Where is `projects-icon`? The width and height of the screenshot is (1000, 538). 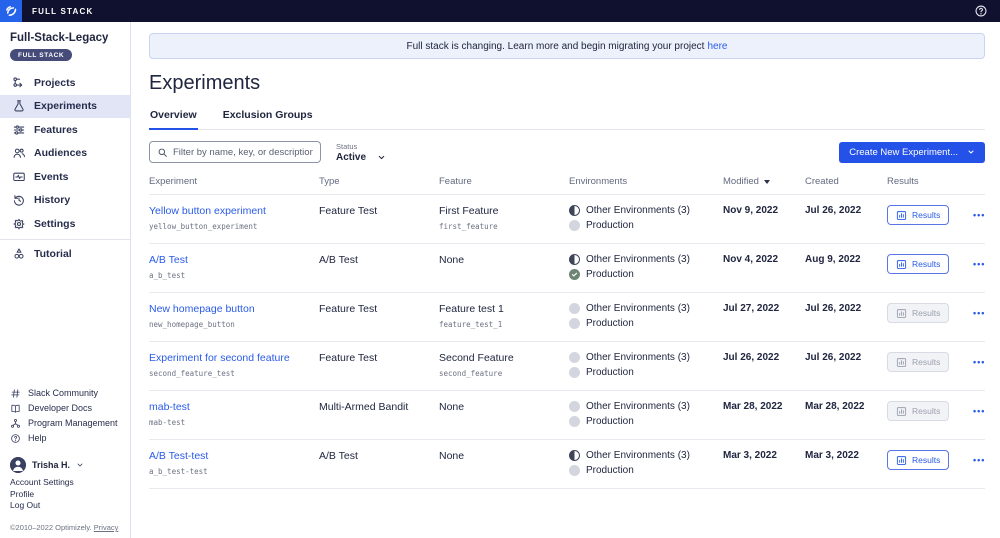
projects-icon is located at coordinates (19, 83).